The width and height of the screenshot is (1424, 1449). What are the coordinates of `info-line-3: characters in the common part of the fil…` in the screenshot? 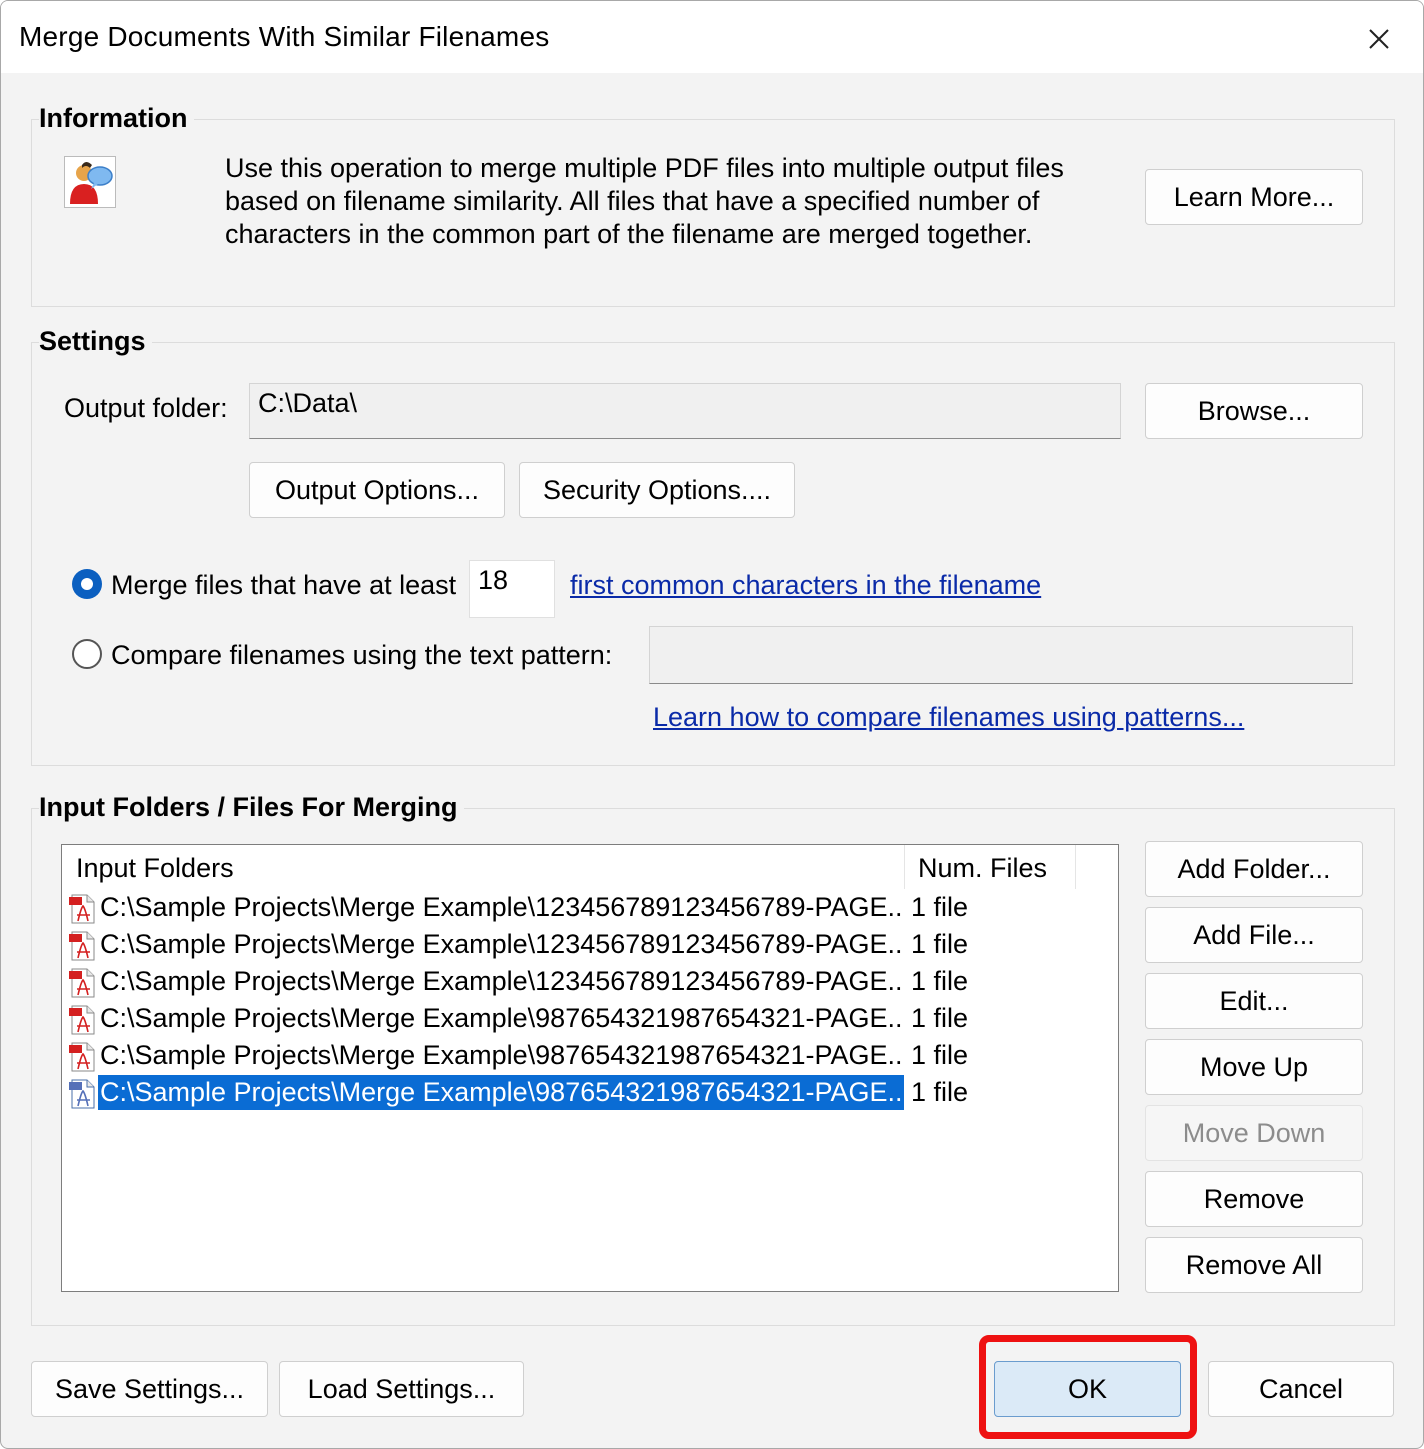 It's located at (629, 234).